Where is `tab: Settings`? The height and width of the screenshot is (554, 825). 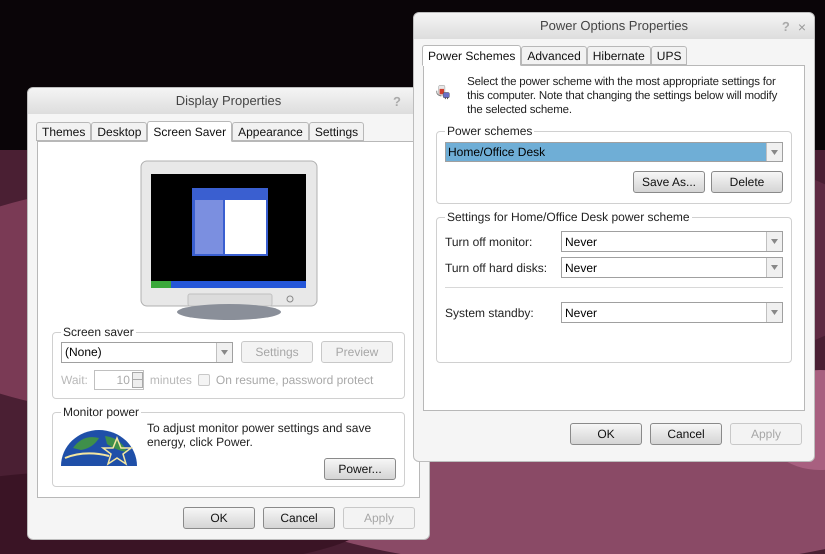
tab: Settings is located at coordinates (336, 131).